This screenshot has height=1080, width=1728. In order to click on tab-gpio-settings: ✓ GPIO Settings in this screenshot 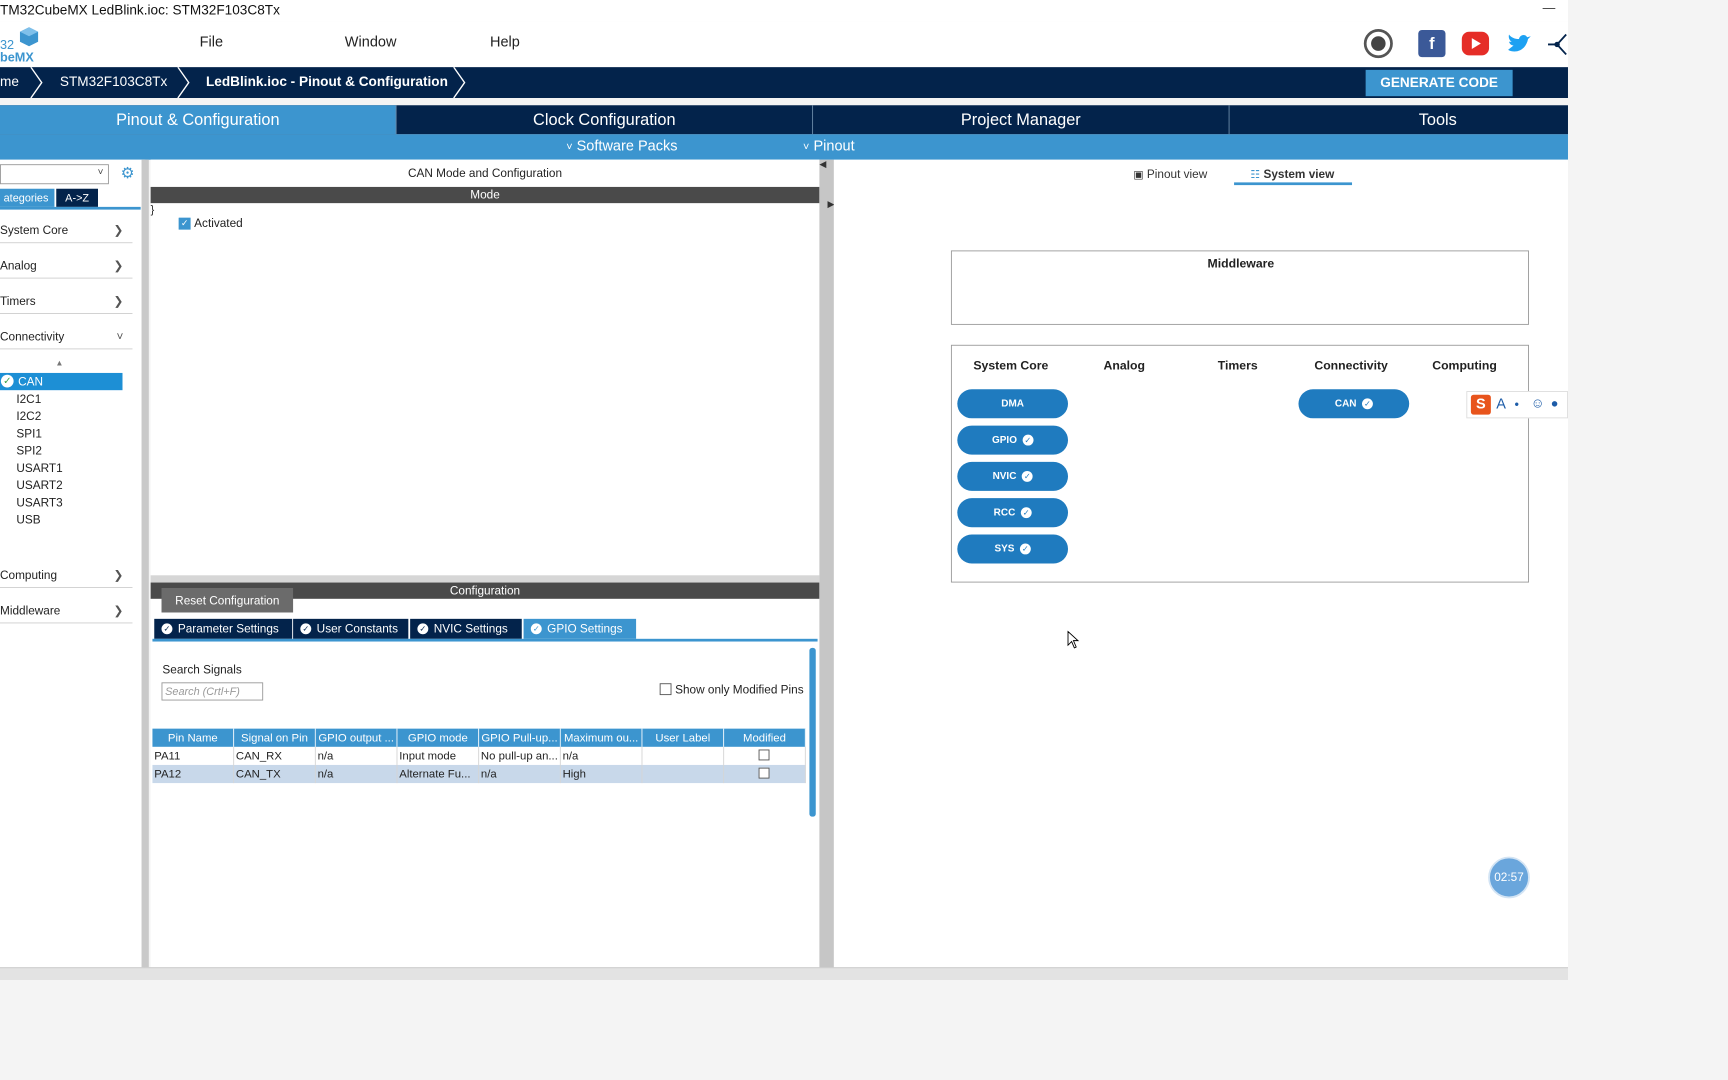, I will do `click(580, 628)`.